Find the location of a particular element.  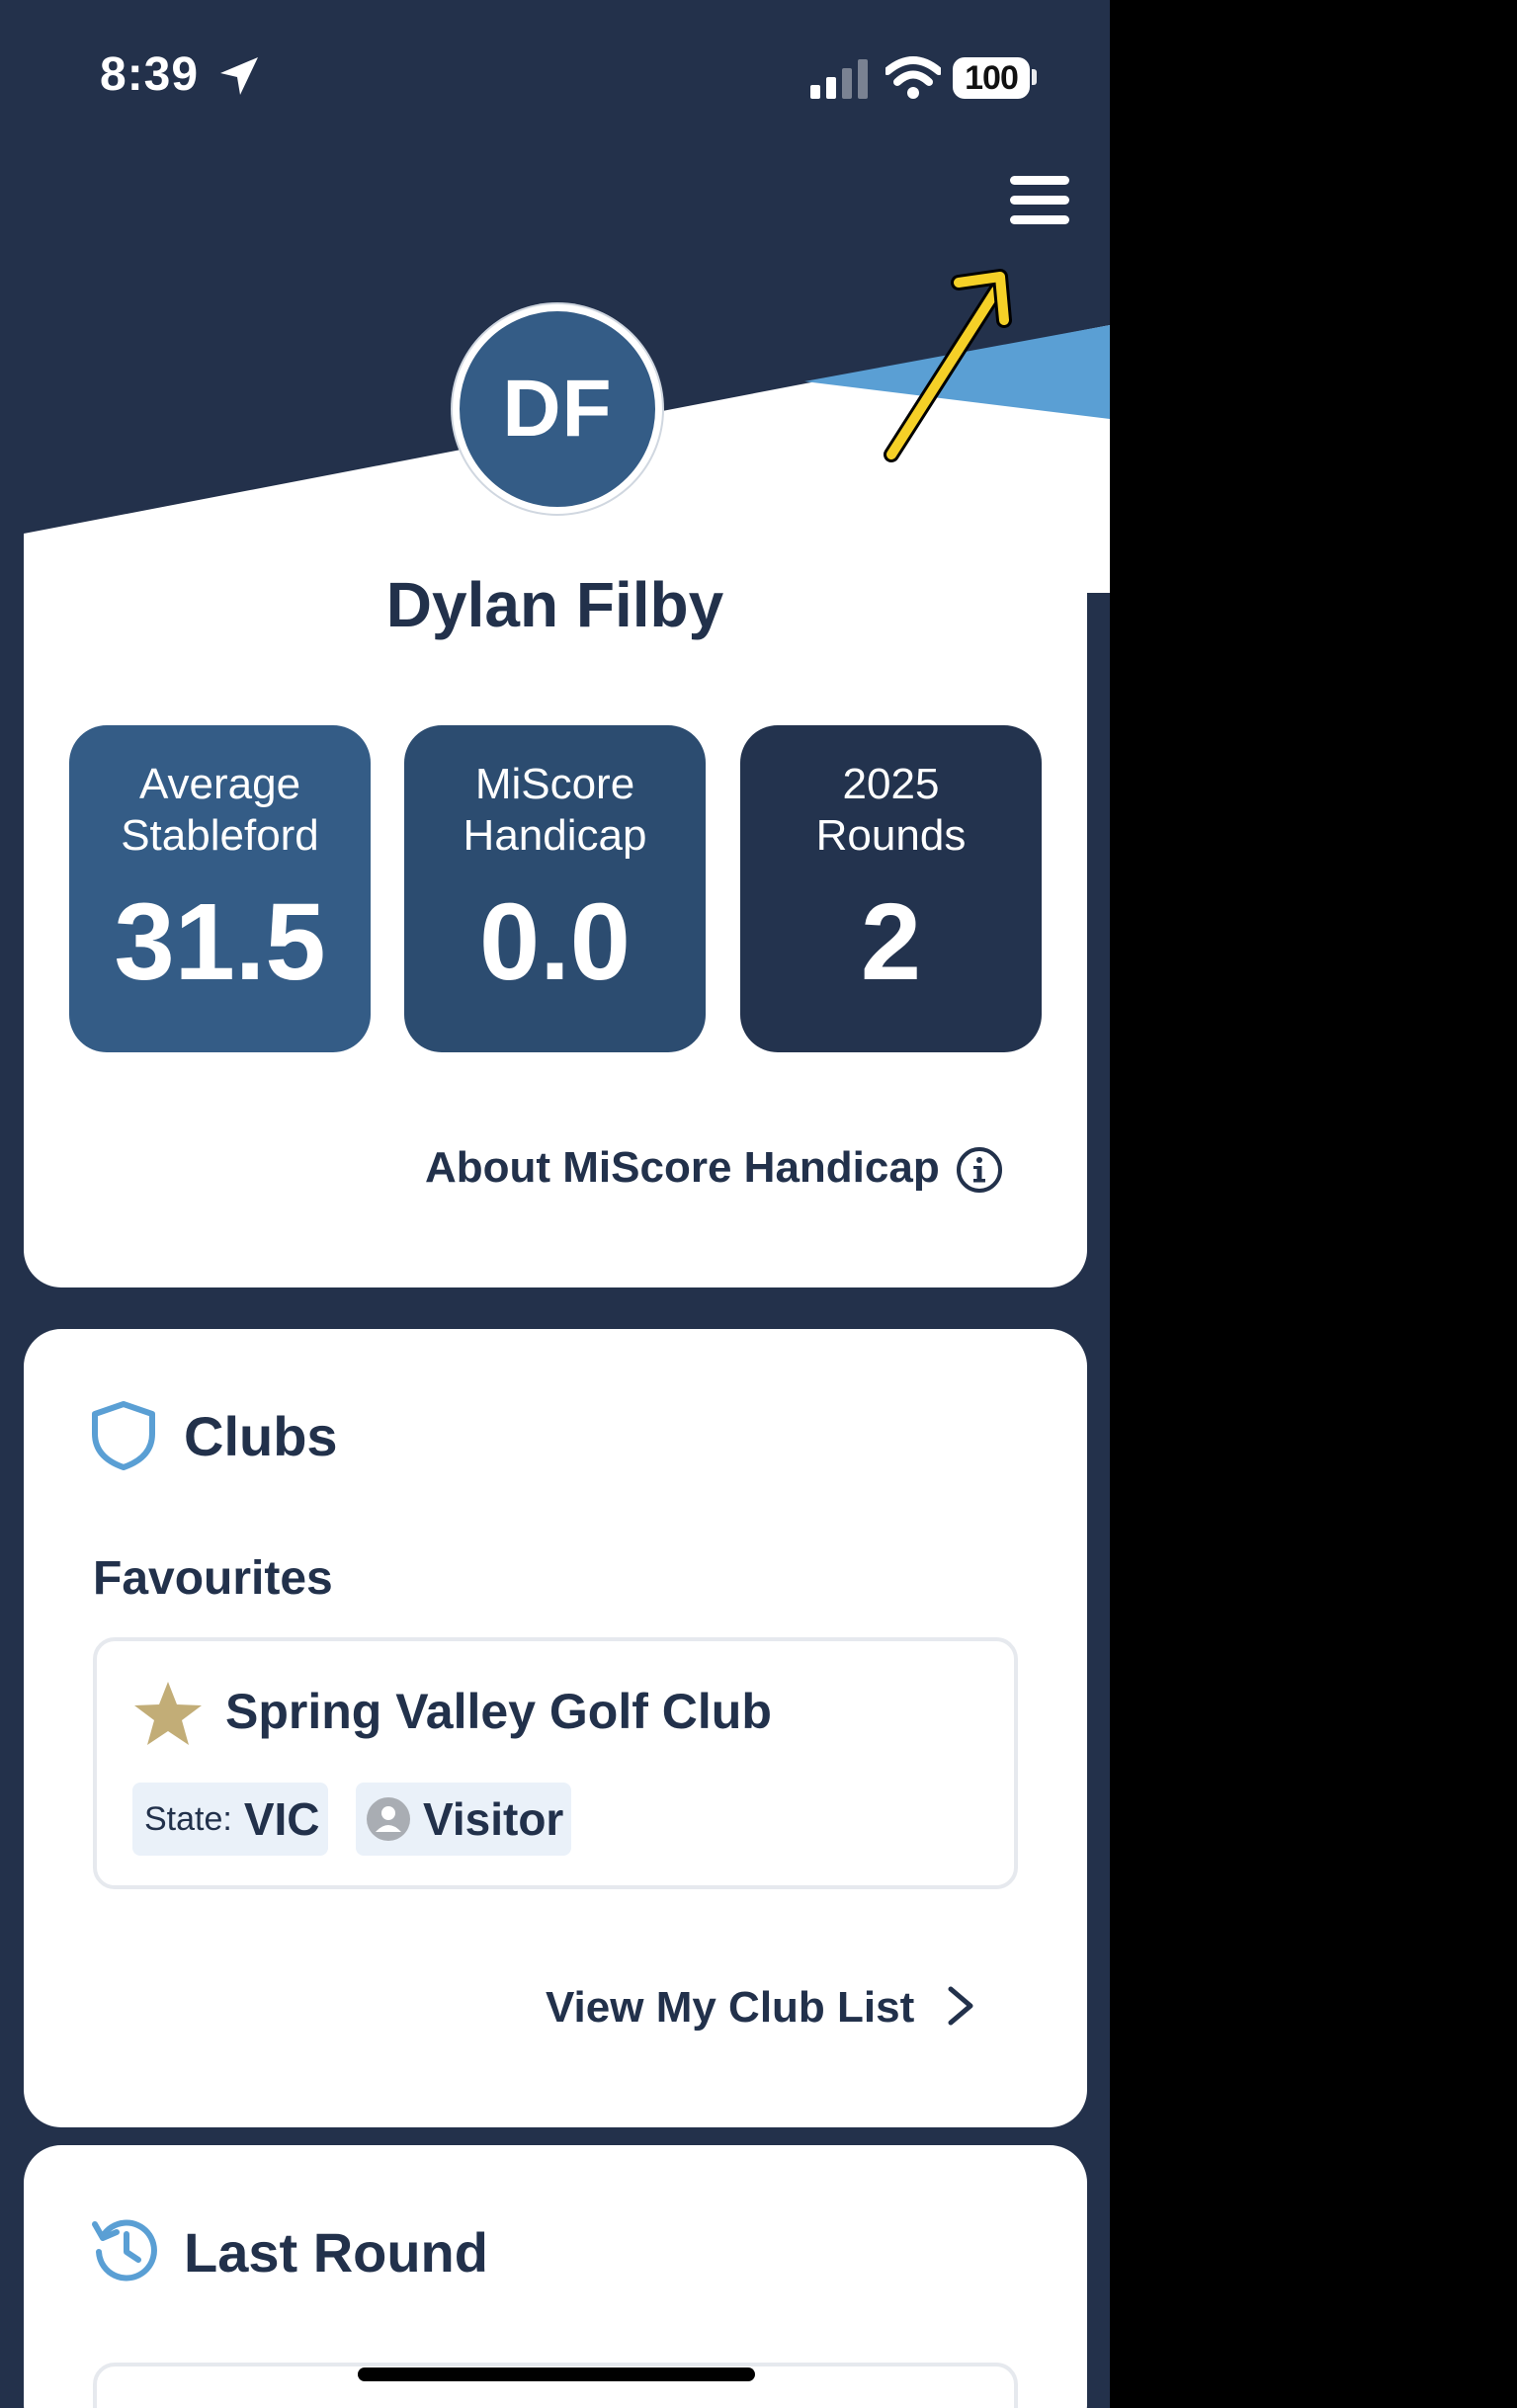

membership-label: Visitor is located at coordinates (493, 1819).